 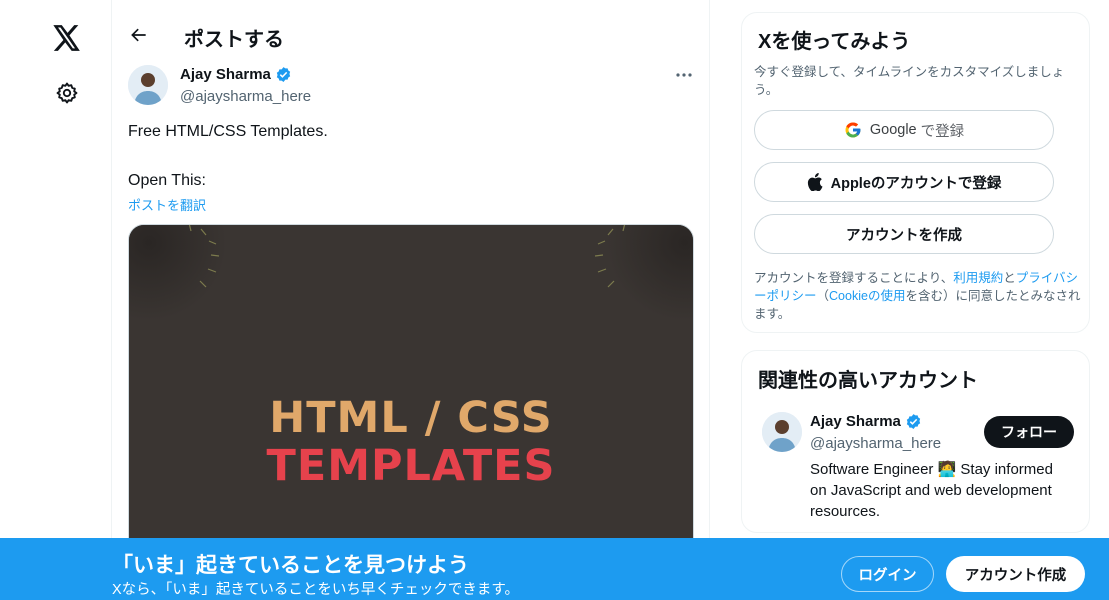 I want to click on top-bar: ポストする, so click(x=411, y=36).